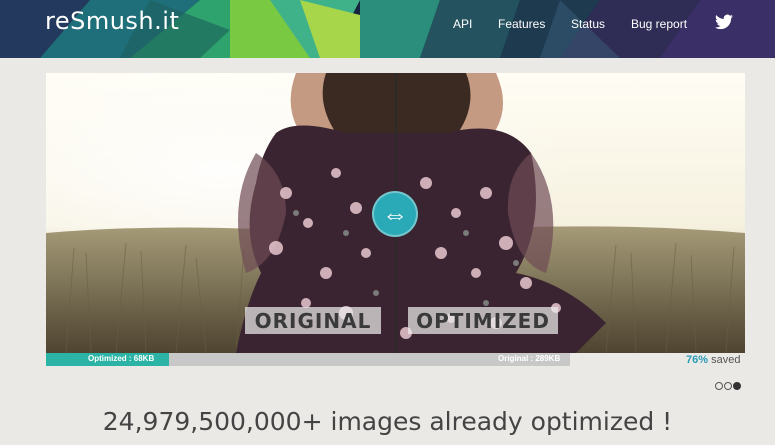  Describe the element at coordinates (529, 358) in the screenshot. I see `original-size-label: Original : 289KB` at that location.